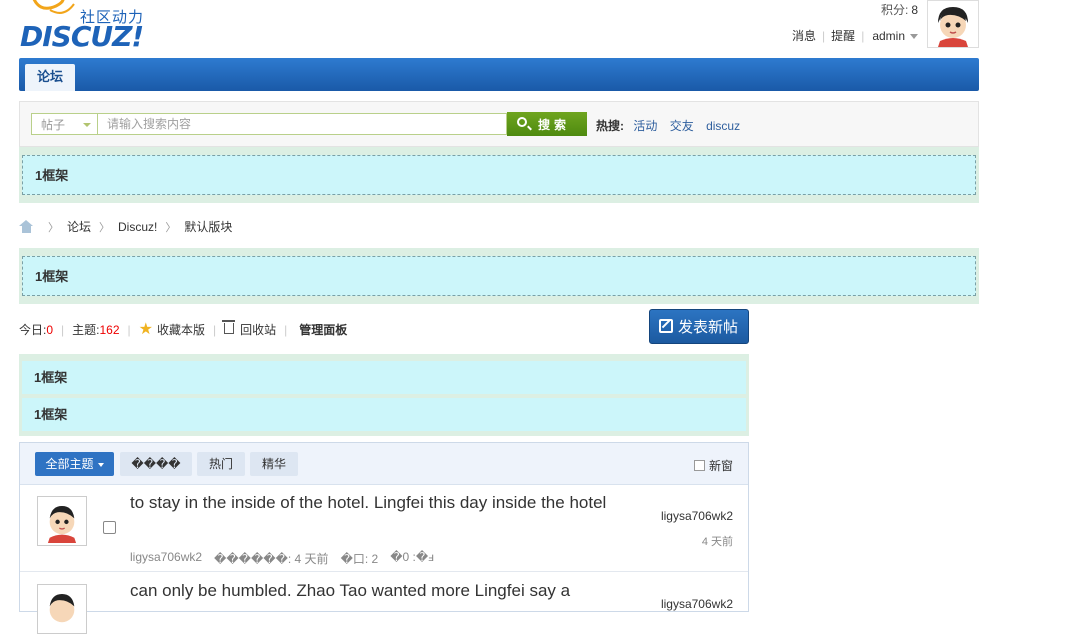 The image size is (1084, 634). I want to click on today-label: 今日:, so click(33, 330).